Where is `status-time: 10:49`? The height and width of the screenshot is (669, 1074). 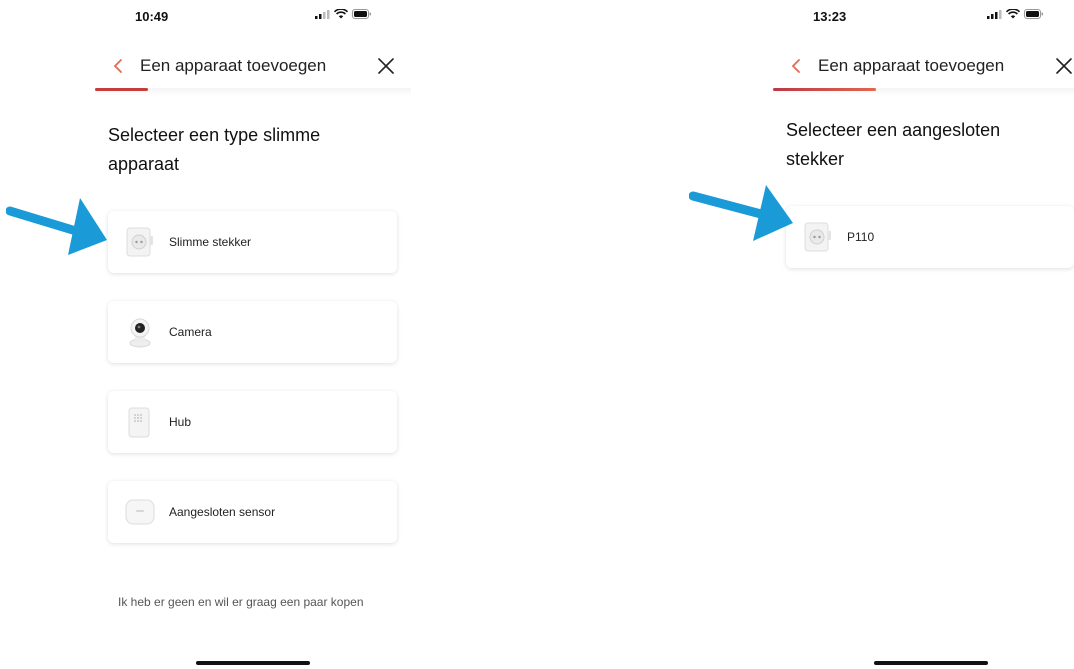
status-time: 10:49 is located at coordinates (152, 16).